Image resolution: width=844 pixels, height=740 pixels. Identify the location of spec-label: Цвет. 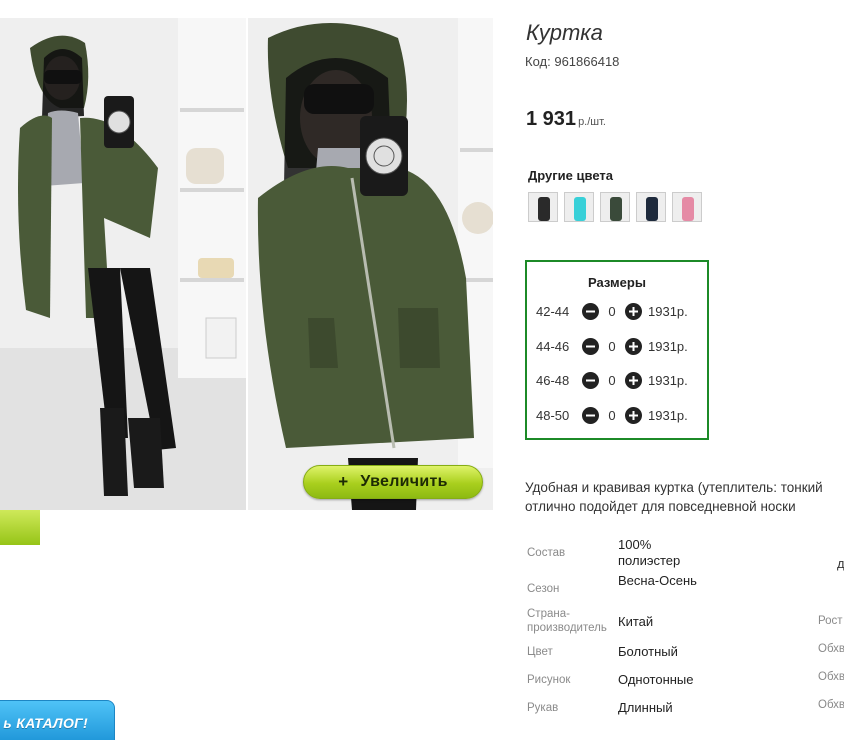
(540, 652).